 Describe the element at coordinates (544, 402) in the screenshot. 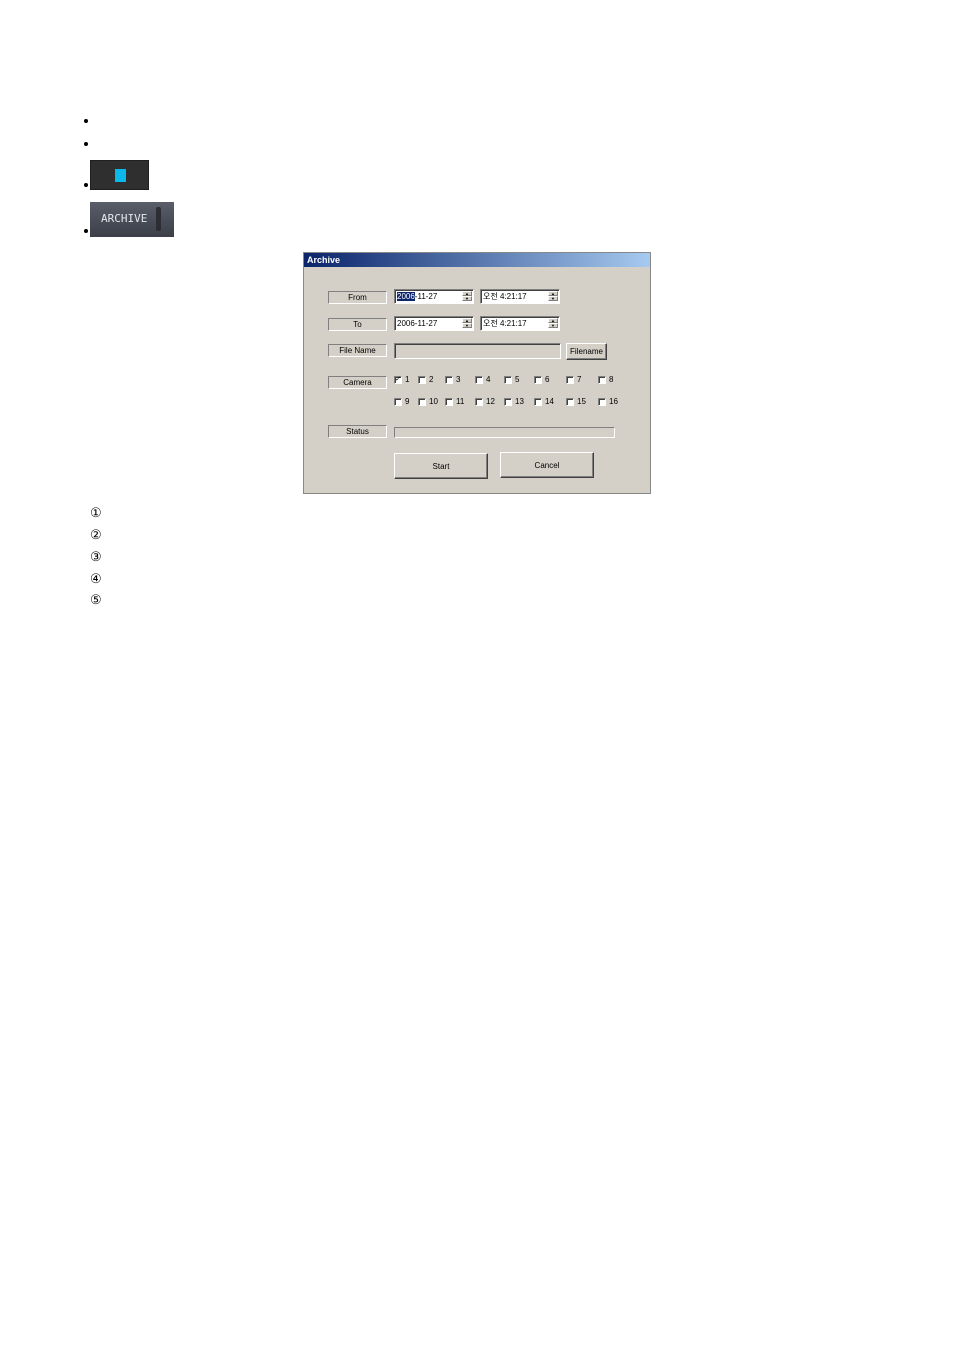

I see `camera-checkbox-14: 14` at that location.